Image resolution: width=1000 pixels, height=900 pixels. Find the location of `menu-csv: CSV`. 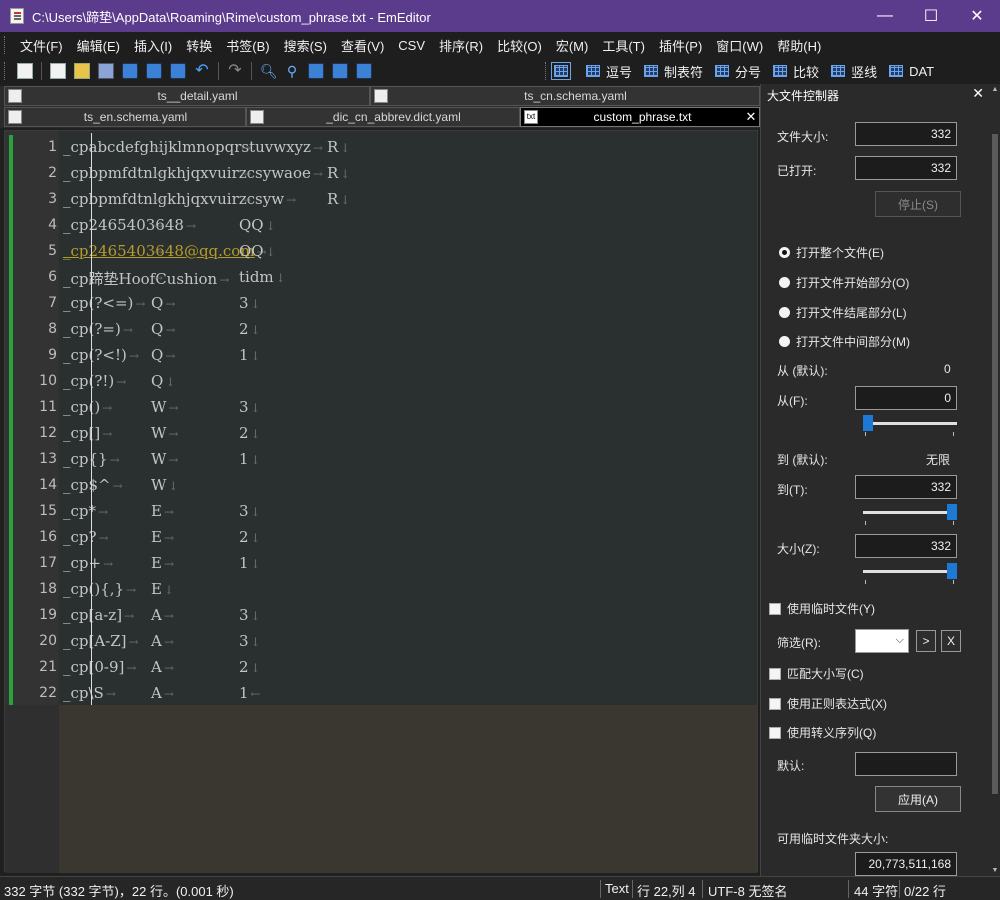

menu-csv: CSV is located at coordinates (411, 45).